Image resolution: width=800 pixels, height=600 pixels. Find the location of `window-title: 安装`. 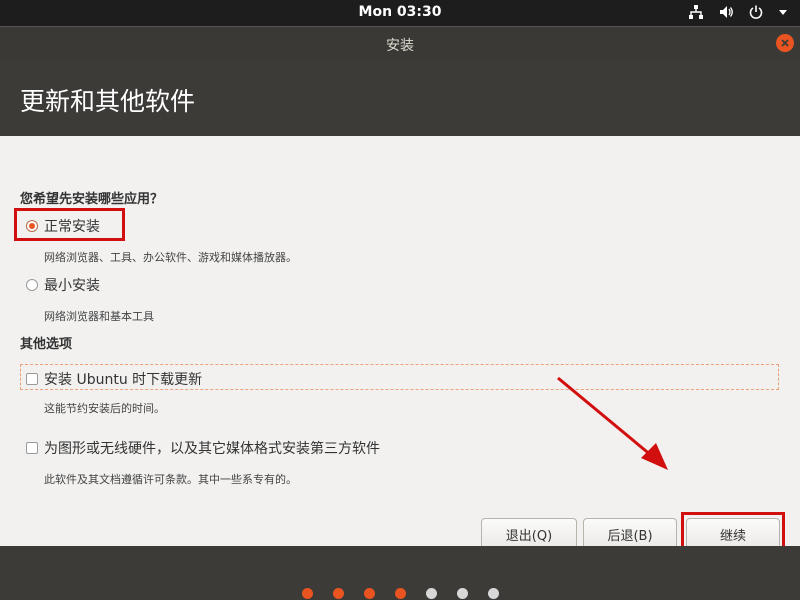

window-title: 安装 is located at coordinates (400, 46).